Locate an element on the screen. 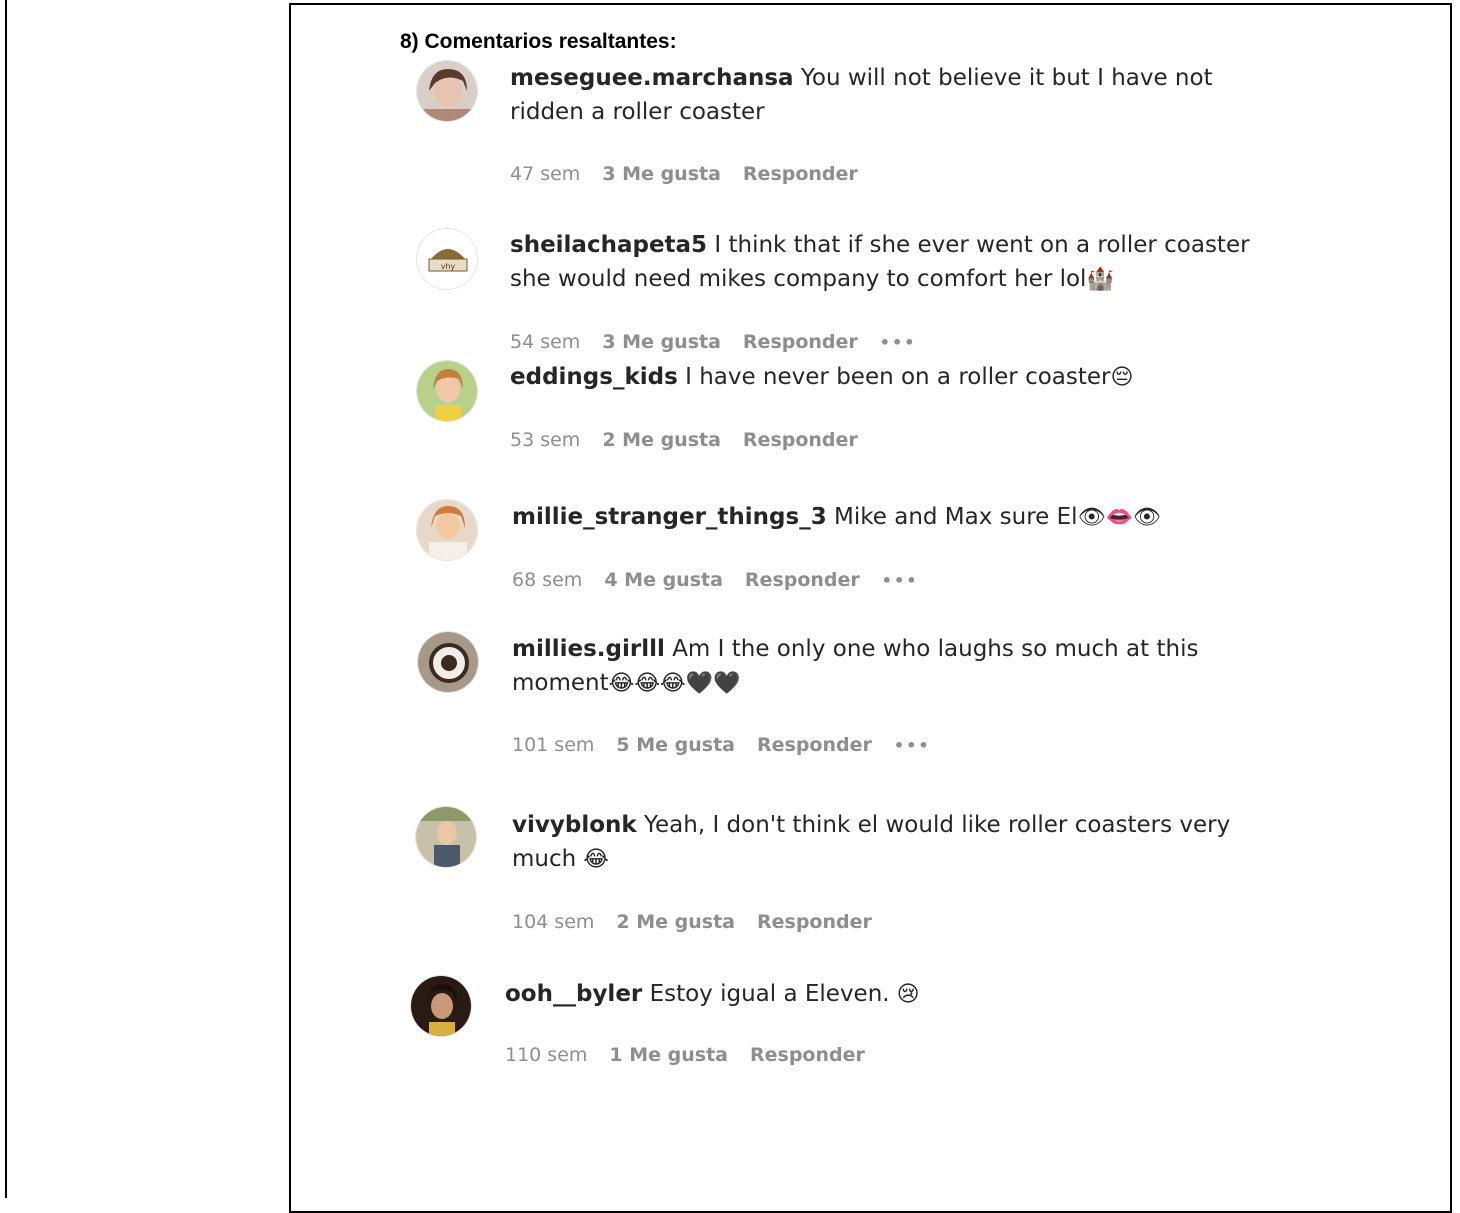 Image resolution: width=1460 pixels, height=1213 pixels. comment-body: Estoy igual a Eleven. is located at coordinates (769, 994).